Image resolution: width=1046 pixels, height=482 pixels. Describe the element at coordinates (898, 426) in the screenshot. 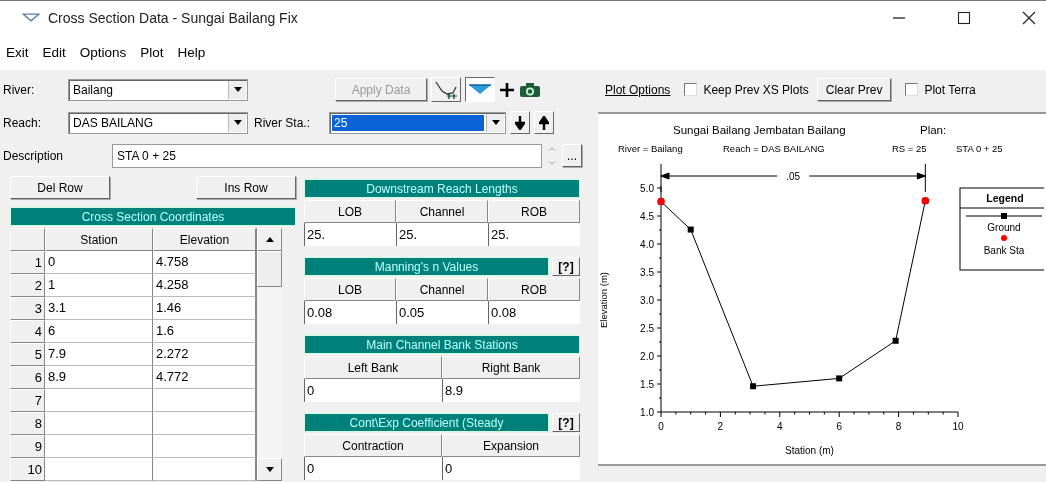

I see `x-tick-label: 8` at that location.